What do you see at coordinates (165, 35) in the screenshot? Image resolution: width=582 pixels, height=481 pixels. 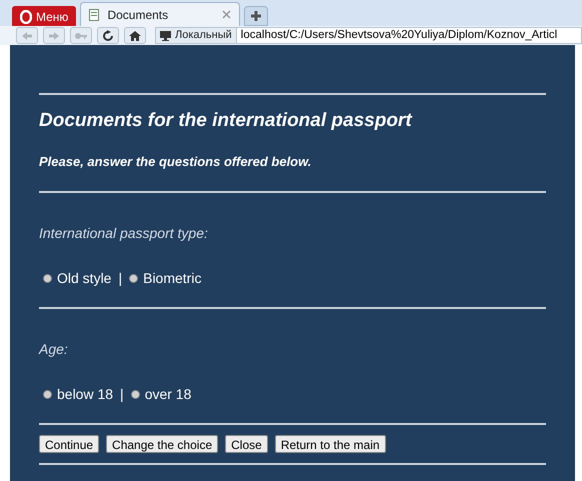 I see `monitor-icon` at bounding box center [165, 35].